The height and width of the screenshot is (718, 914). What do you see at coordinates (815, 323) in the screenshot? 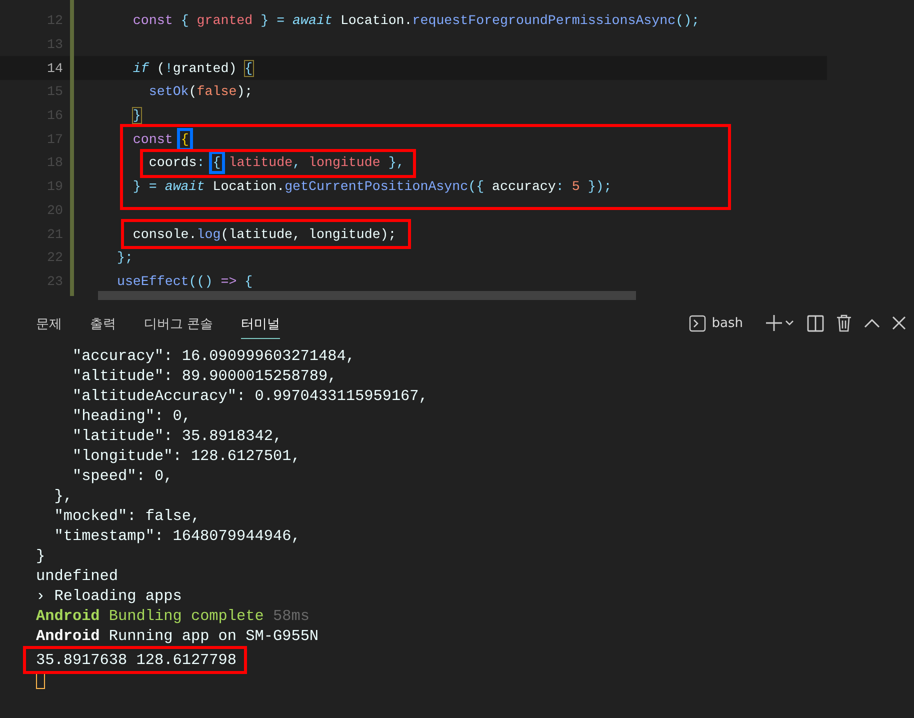
I see `split-icon` at bounding box center [815, 323].